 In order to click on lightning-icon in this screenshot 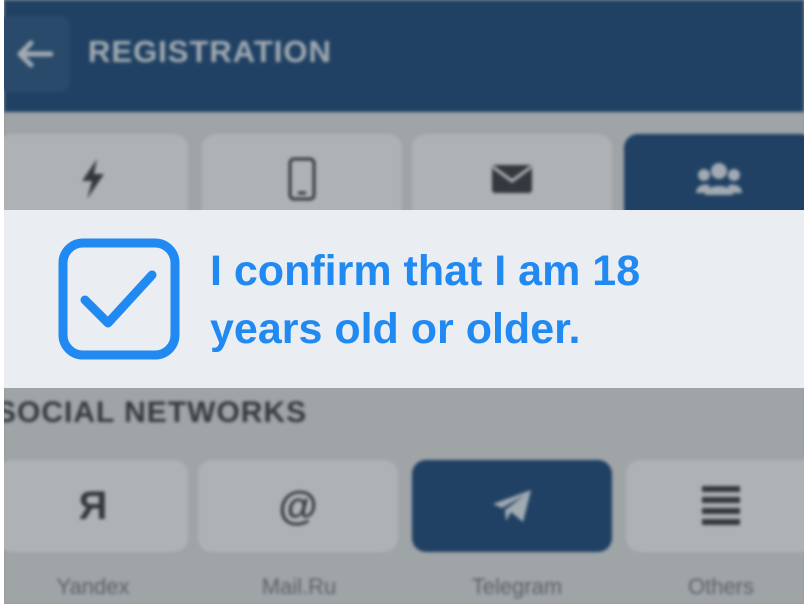, I will do `click(93, 179)`.